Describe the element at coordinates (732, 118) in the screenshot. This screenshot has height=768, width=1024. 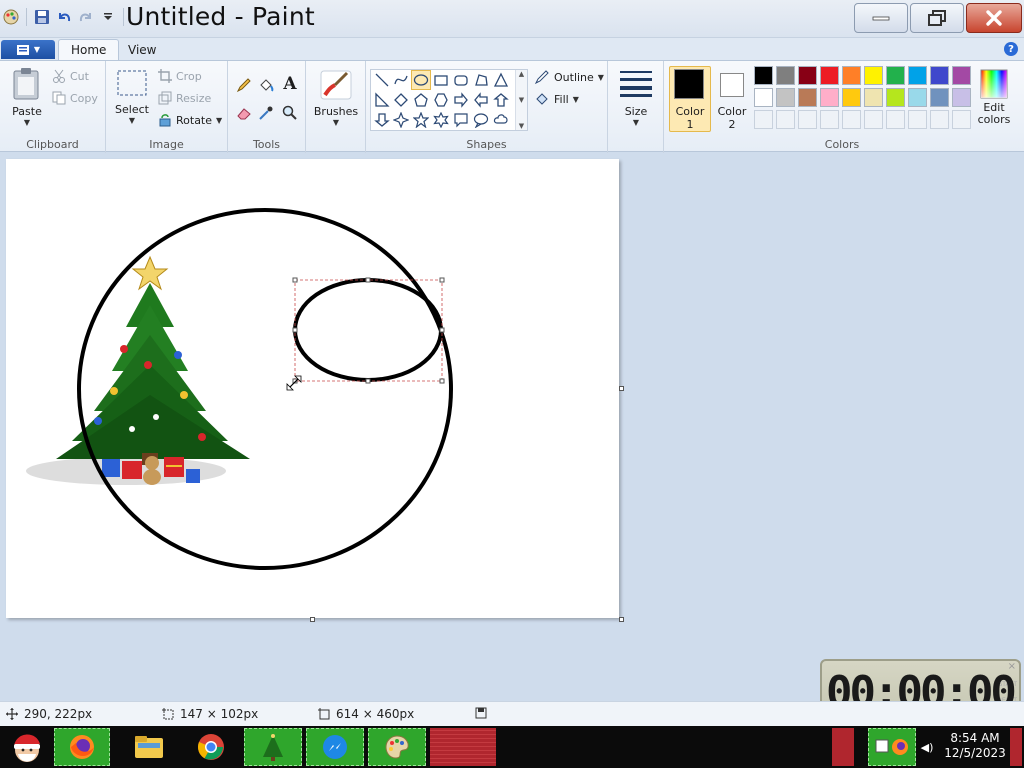
I see `color2-caption: Color 2` at that location.